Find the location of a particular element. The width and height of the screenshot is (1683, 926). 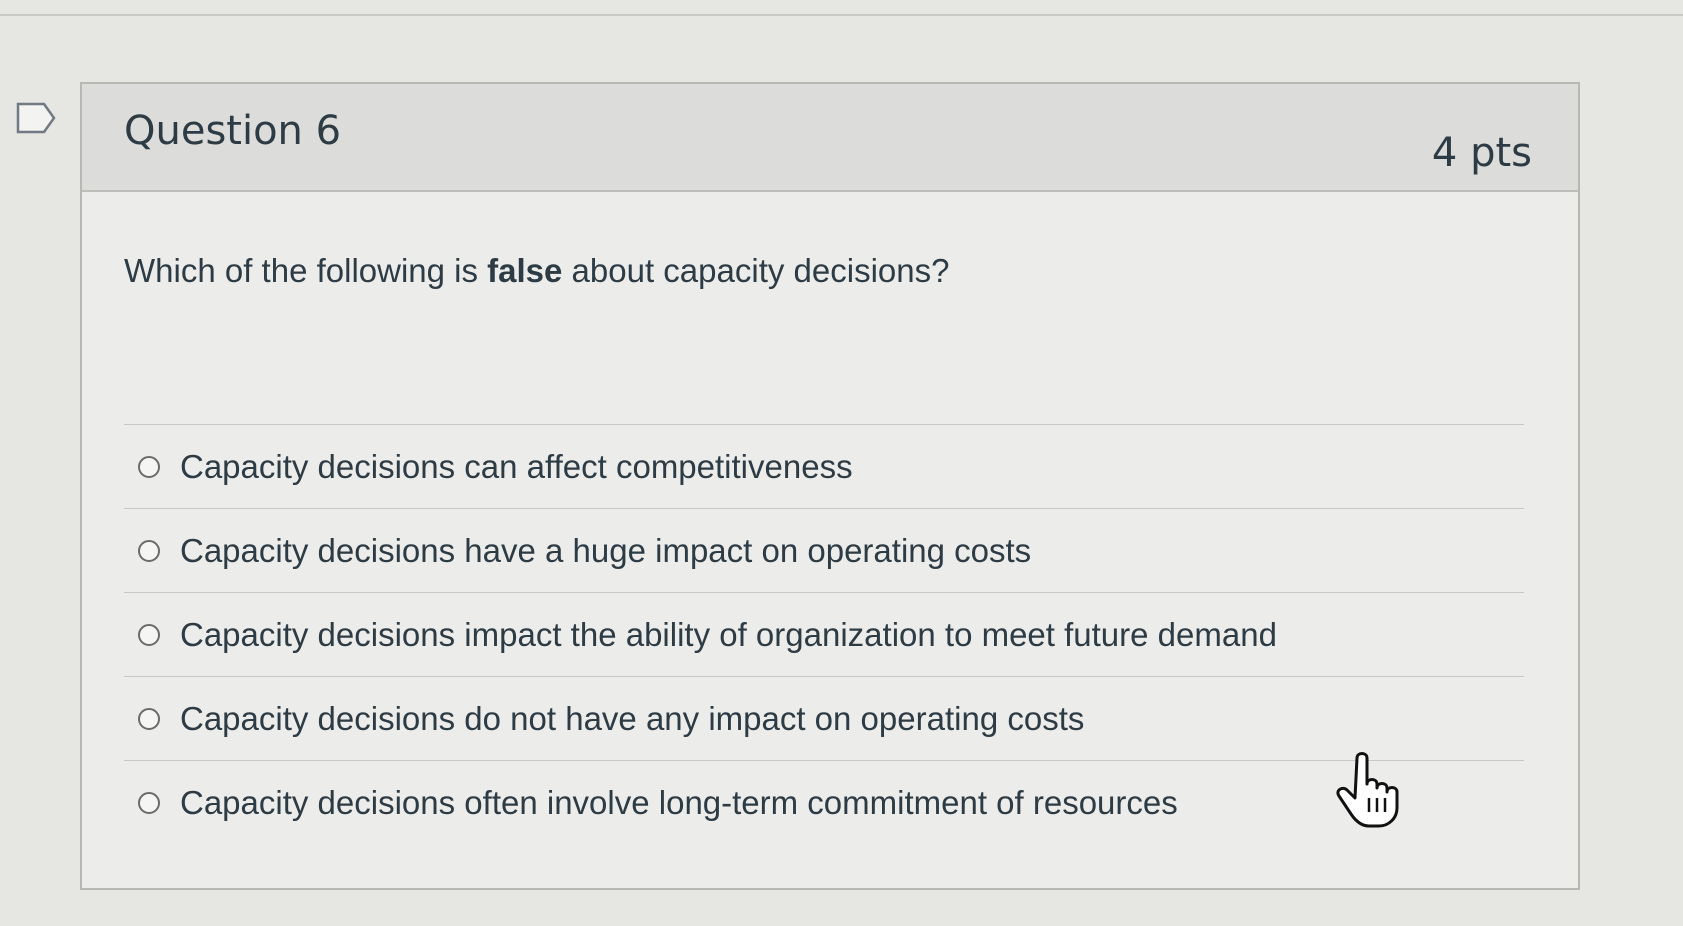

question-prompt-start: Which of the following is is located at coordinates (306, 270).